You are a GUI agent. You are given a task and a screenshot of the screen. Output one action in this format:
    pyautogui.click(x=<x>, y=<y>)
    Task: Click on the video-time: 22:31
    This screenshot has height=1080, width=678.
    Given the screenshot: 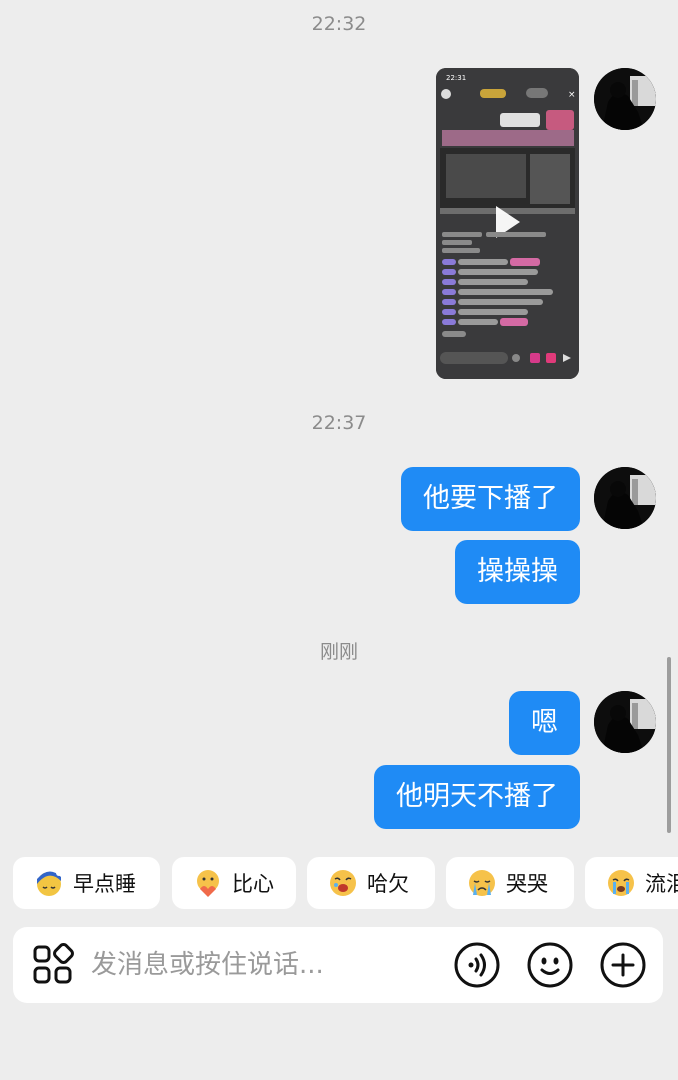 What is the action you would take?
    pyautogui.click(x=456, y=78)
    